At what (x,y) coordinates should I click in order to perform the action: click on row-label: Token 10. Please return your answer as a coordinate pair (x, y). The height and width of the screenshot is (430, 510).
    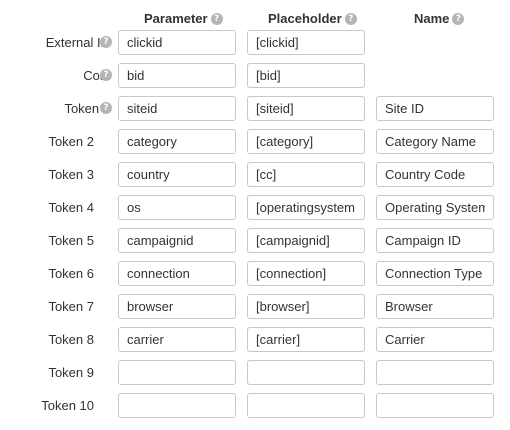
    Looking at the image, I should click on (67, 405).